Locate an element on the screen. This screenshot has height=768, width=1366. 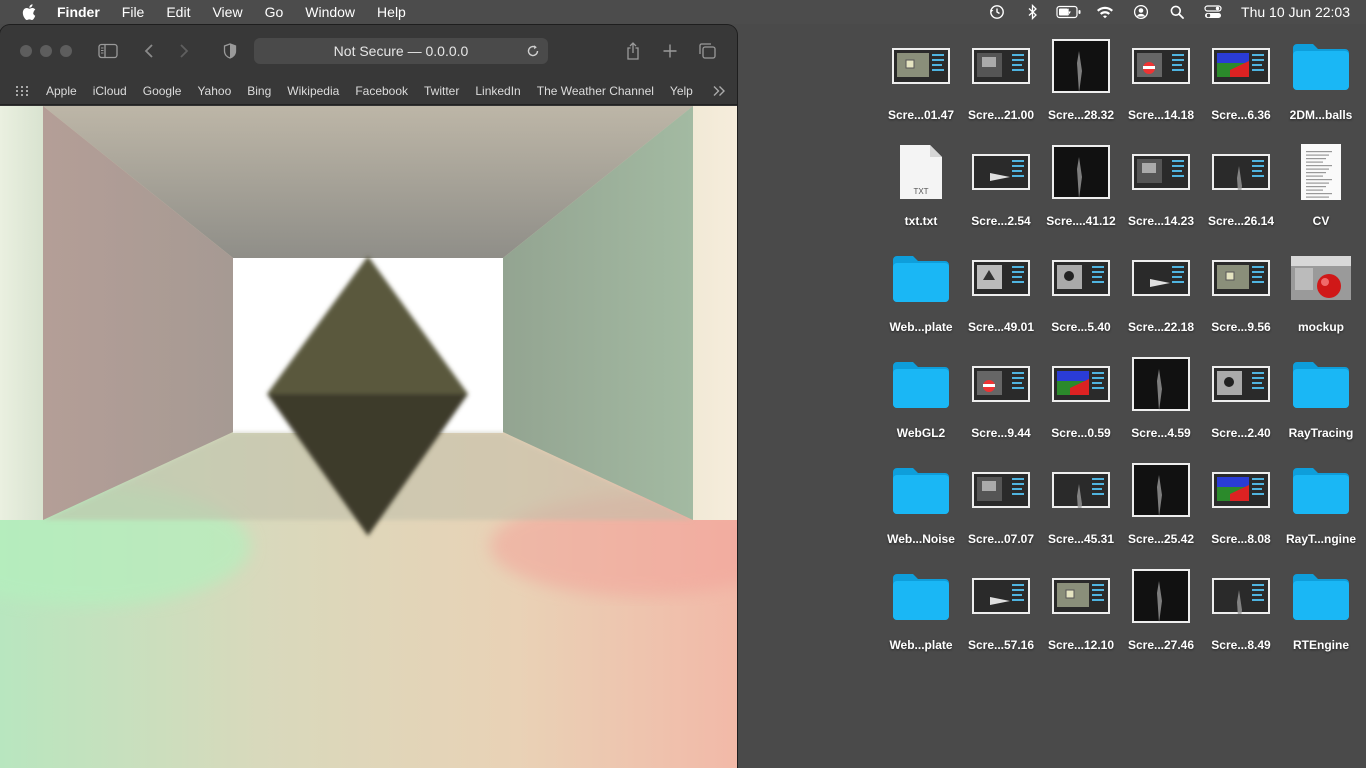
desktop-icon-label: txt.txt is located at coordinates (921, 221).